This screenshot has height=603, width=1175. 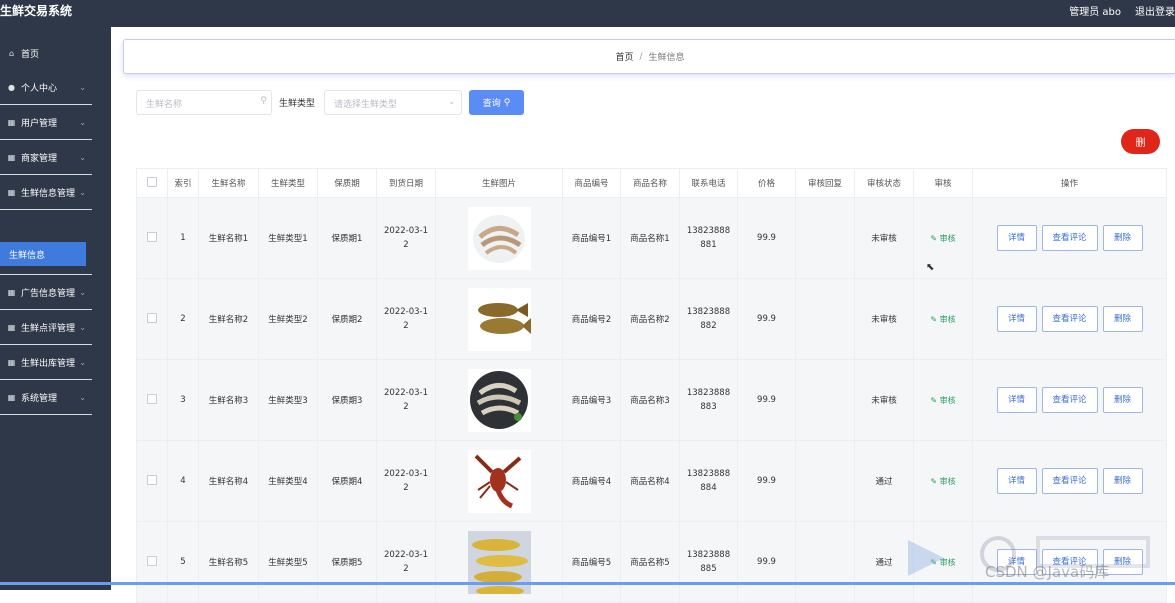 I want to click on cell-index: 4, so click(x=183, y=481).